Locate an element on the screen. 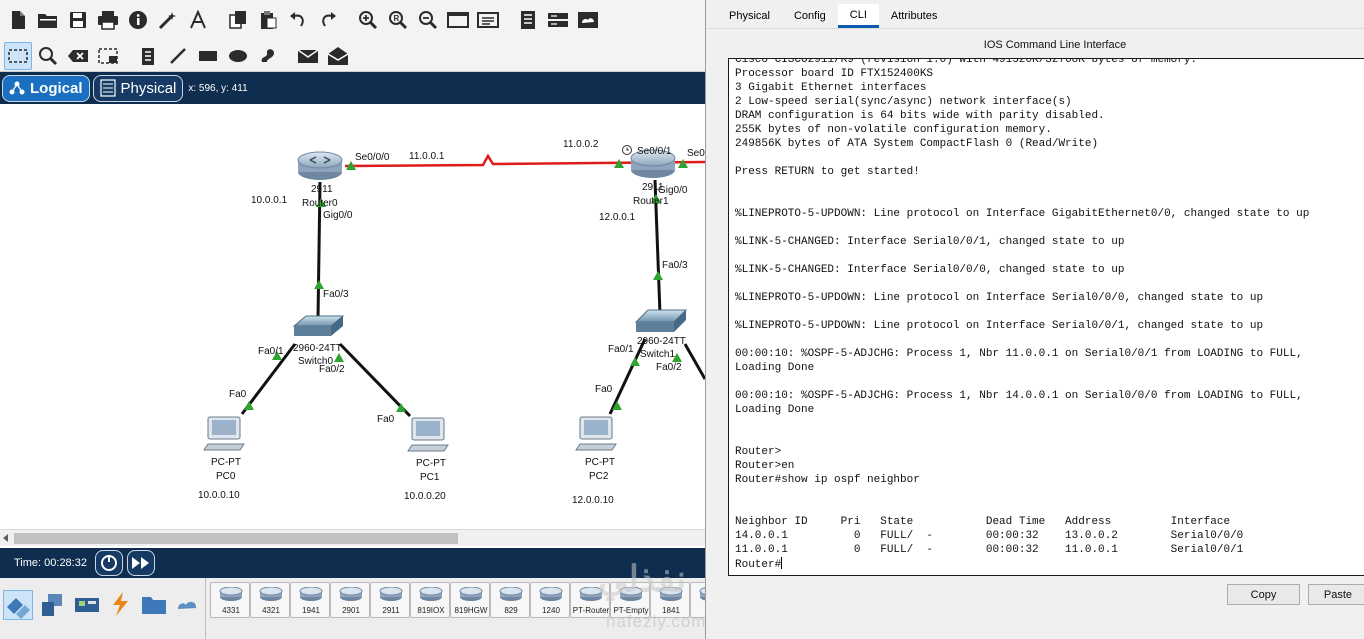 The image size is (1364, 639). print-icon is located at coordinates (108, 20).